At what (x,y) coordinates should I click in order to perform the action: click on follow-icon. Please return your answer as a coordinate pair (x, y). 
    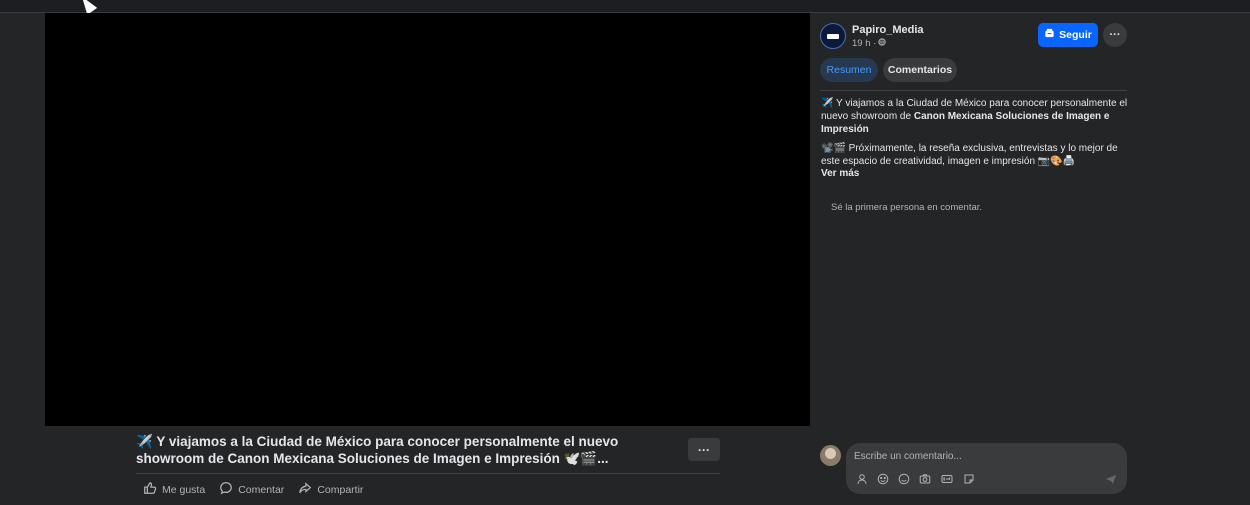
    Looking at the image, I should click on (1049, 35).